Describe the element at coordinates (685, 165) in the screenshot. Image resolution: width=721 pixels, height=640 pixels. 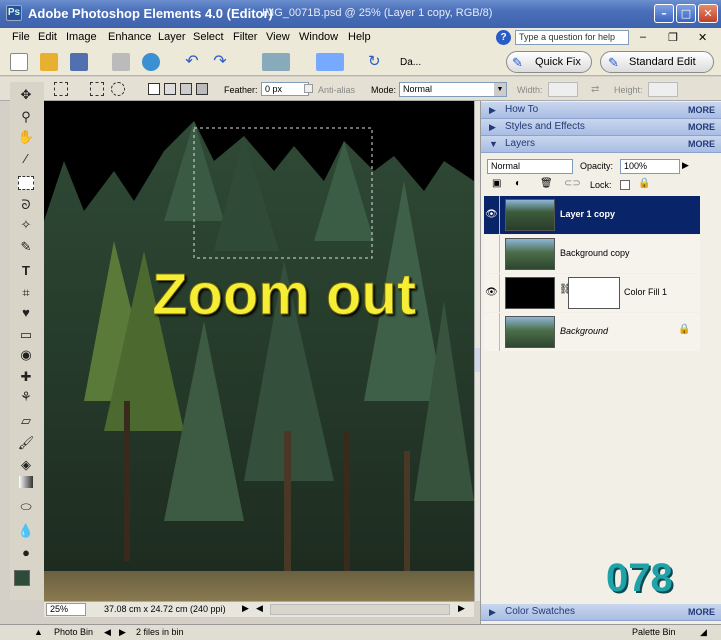
I see `opacity-slider-arrow-icon: ▶` at that location.